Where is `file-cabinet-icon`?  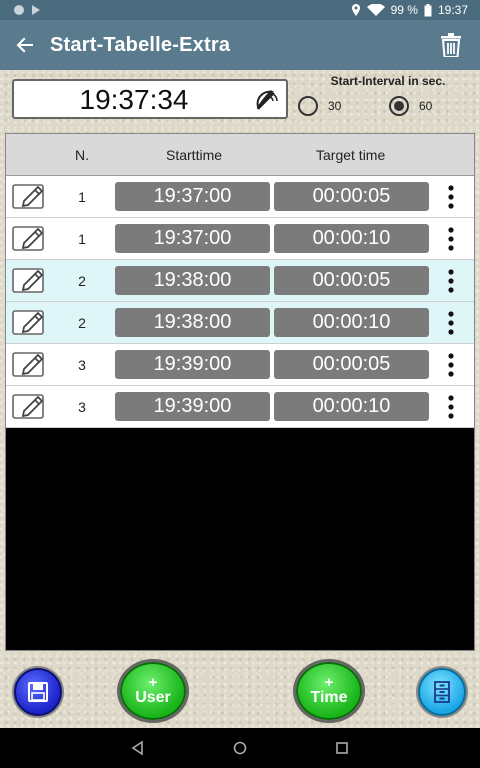
file-cabinet-icon is located at coordinates (442, 692).